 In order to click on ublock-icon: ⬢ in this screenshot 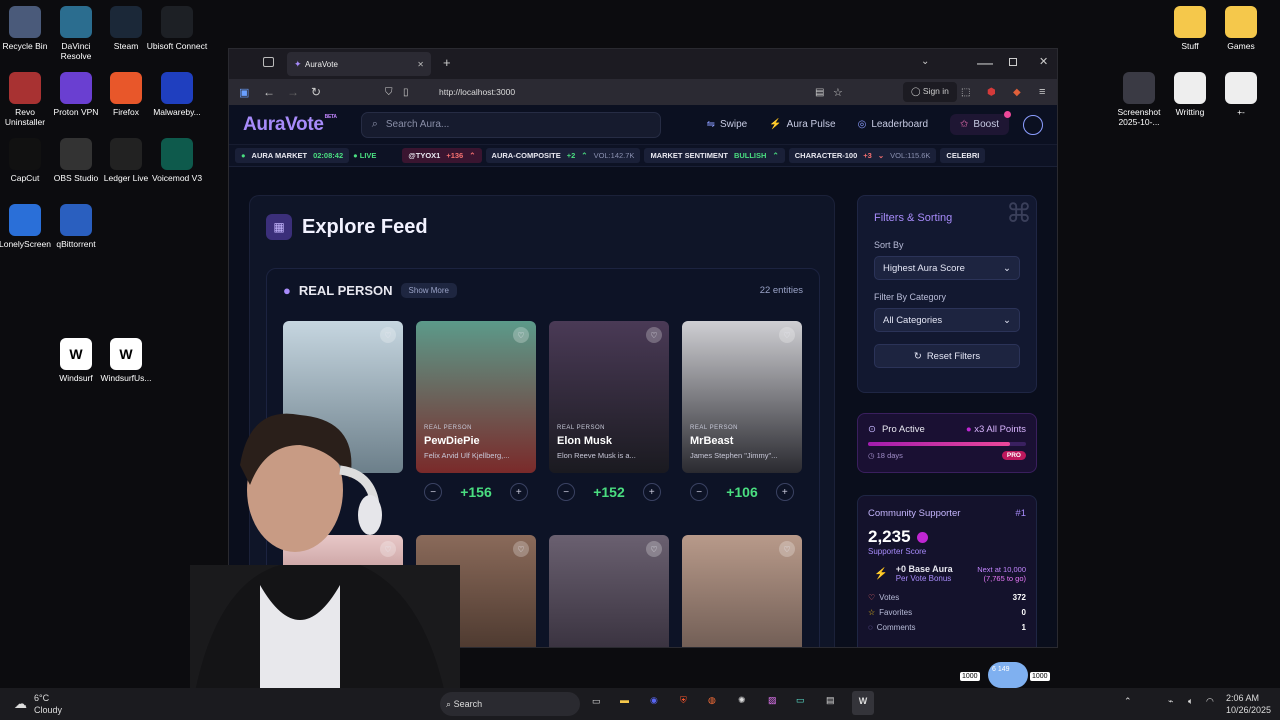, I will do `click(991, 92)`.